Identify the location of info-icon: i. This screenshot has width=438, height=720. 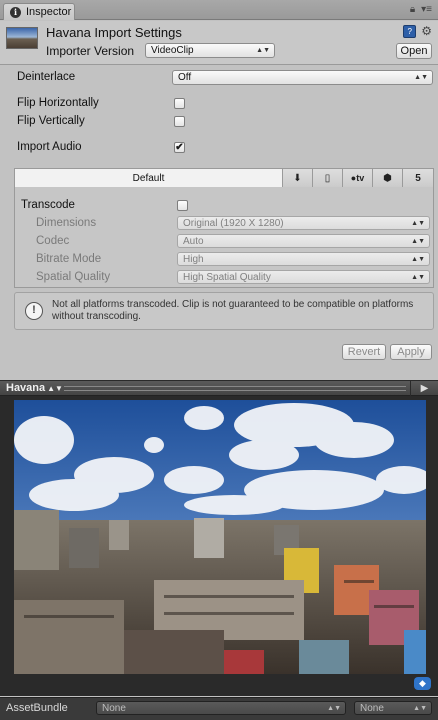
(15, 12).